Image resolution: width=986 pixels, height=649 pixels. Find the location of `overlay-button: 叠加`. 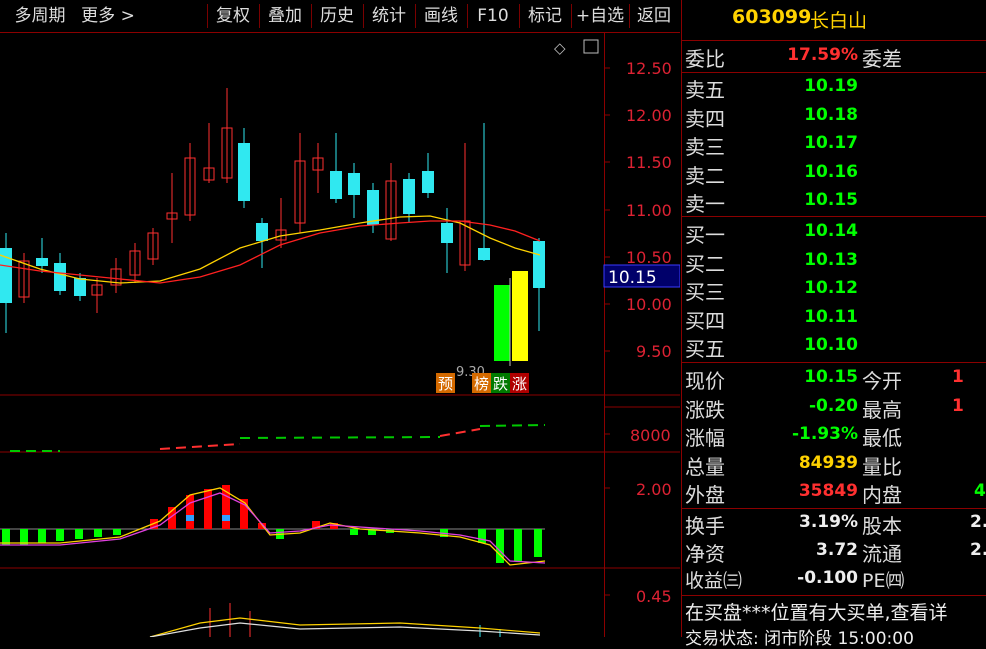

overlay-button: 叠加 is located at coordinates (285, 16).